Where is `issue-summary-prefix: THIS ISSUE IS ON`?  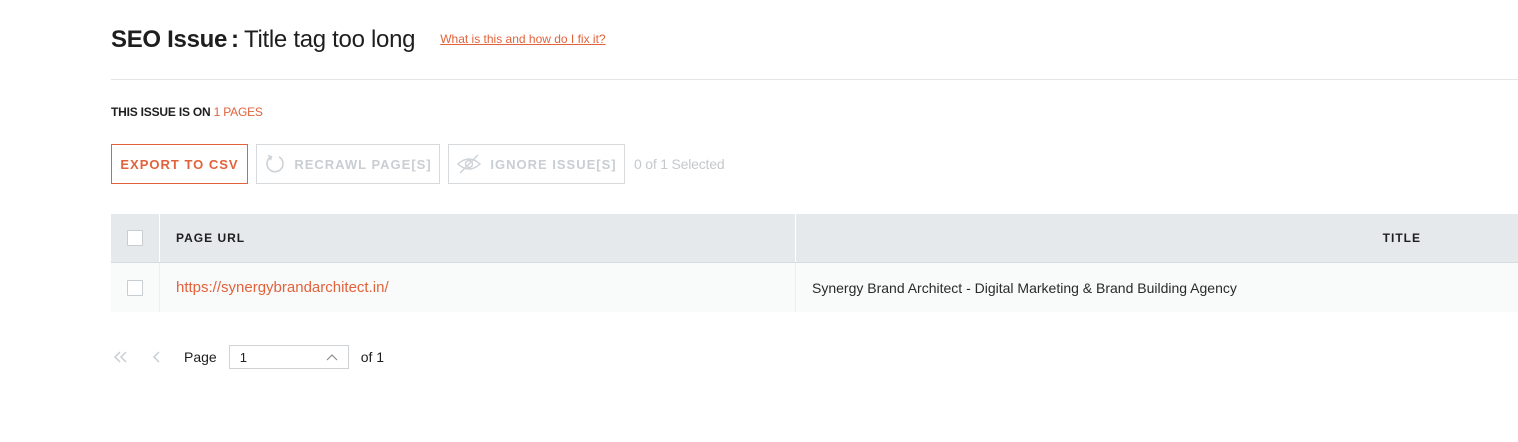
issue-summary-prefix: THIS ISSUE IS ON is located at coordinates (161, 112).